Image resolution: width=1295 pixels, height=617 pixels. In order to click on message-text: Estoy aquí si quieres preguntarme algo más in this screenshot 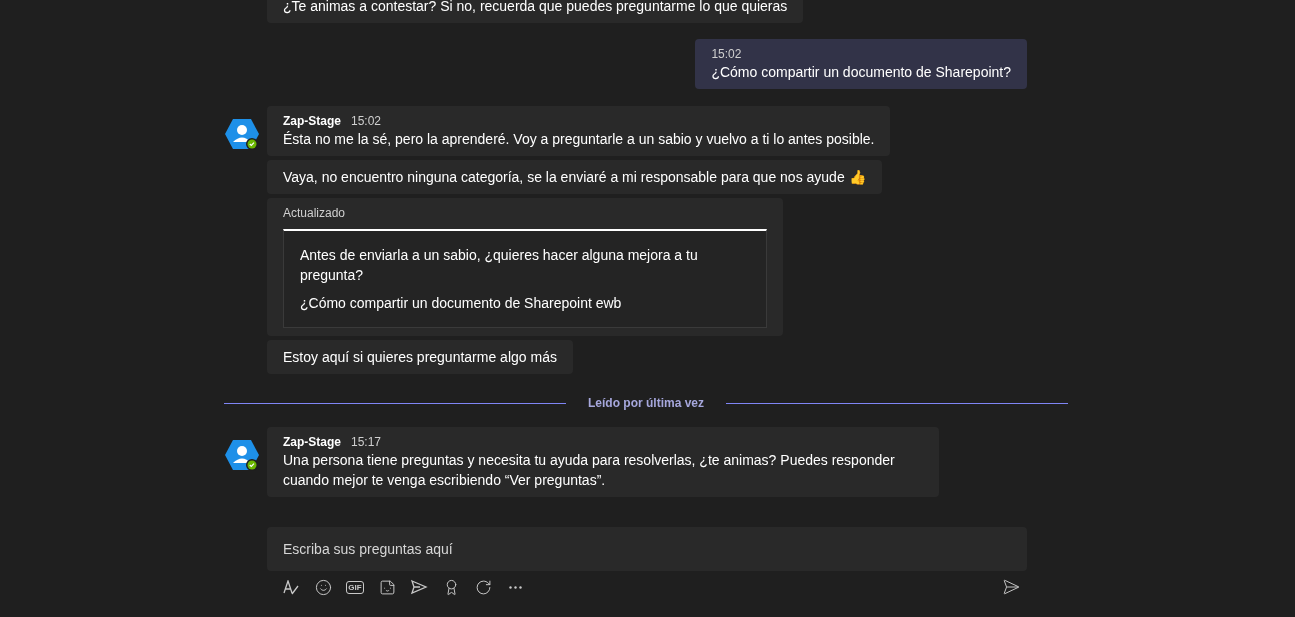, I will do `click(420, 357)`.